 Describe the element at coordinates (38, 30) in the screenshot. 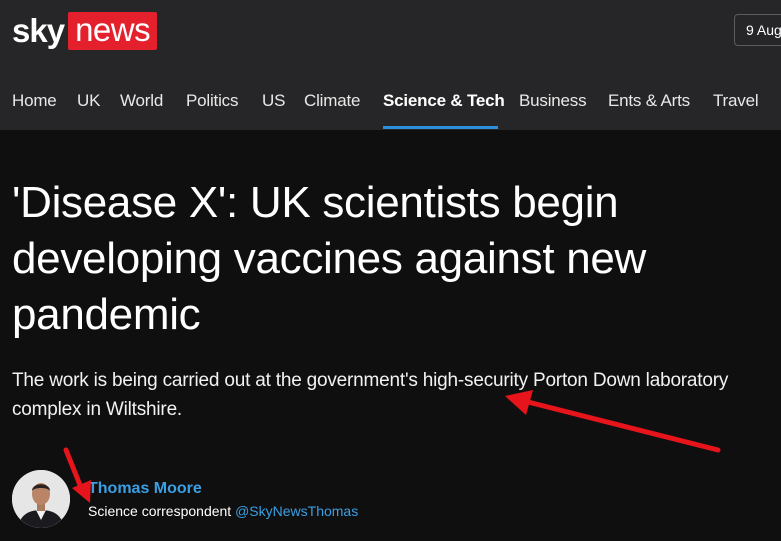

I see `logo-sky-text: sky` at that location.